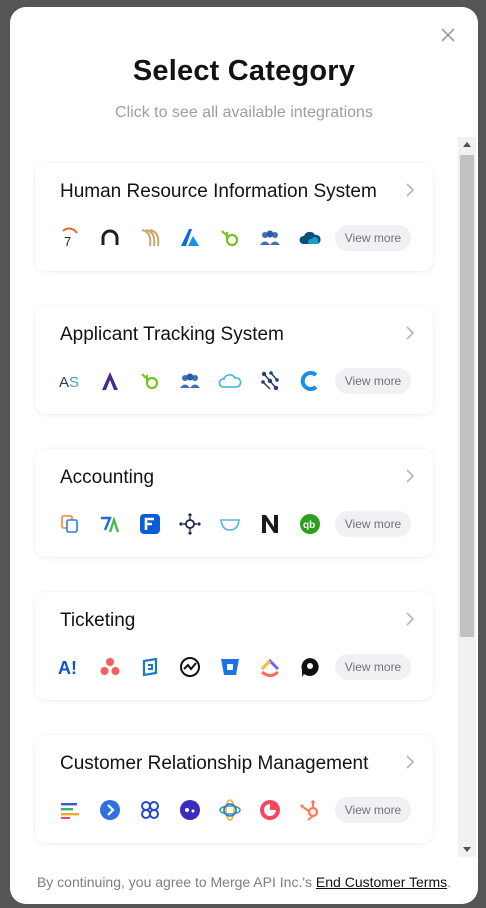  Describe the element at coordinates (218, 191) in the screenshot. I see `category-title: Human Resource Information System` at that location.